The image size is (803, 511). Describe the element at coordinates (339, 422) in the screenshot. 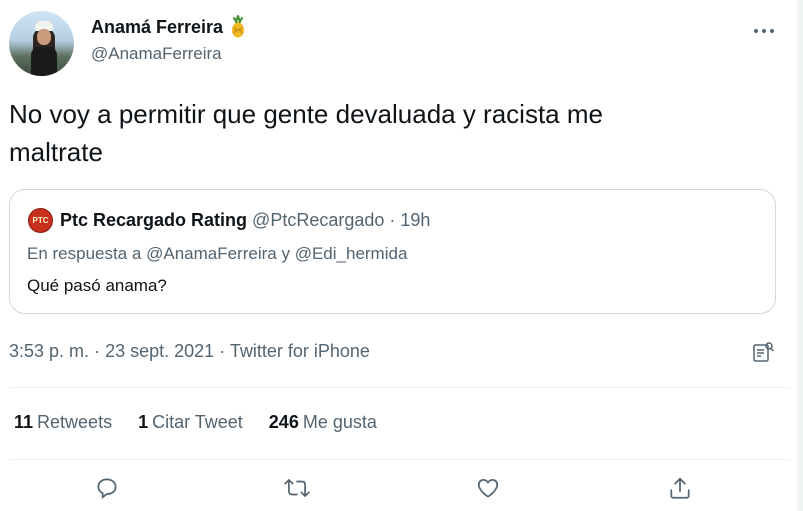

I see `likes-label: Me gusta` at that location.